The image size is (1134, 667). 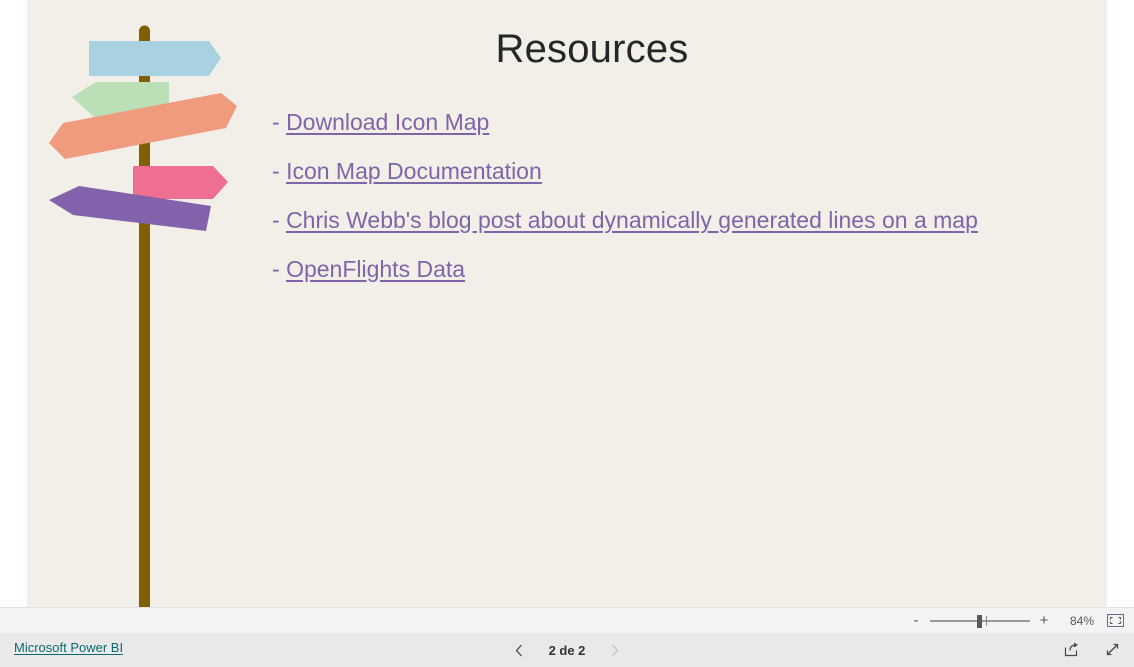 I want to click on zoom-out-button: -, so click(x=916, y=621).